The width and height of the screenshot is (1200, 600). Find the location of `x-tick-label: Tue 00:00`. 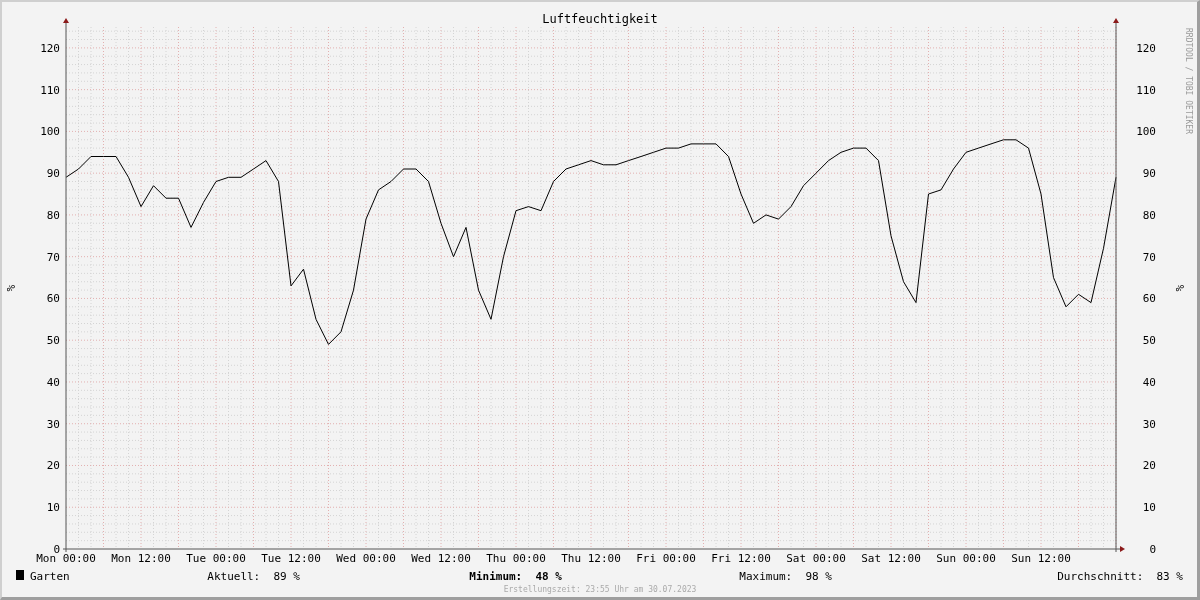

x-tick-label: Tue 00:00 is located at coordinates (216, 558).